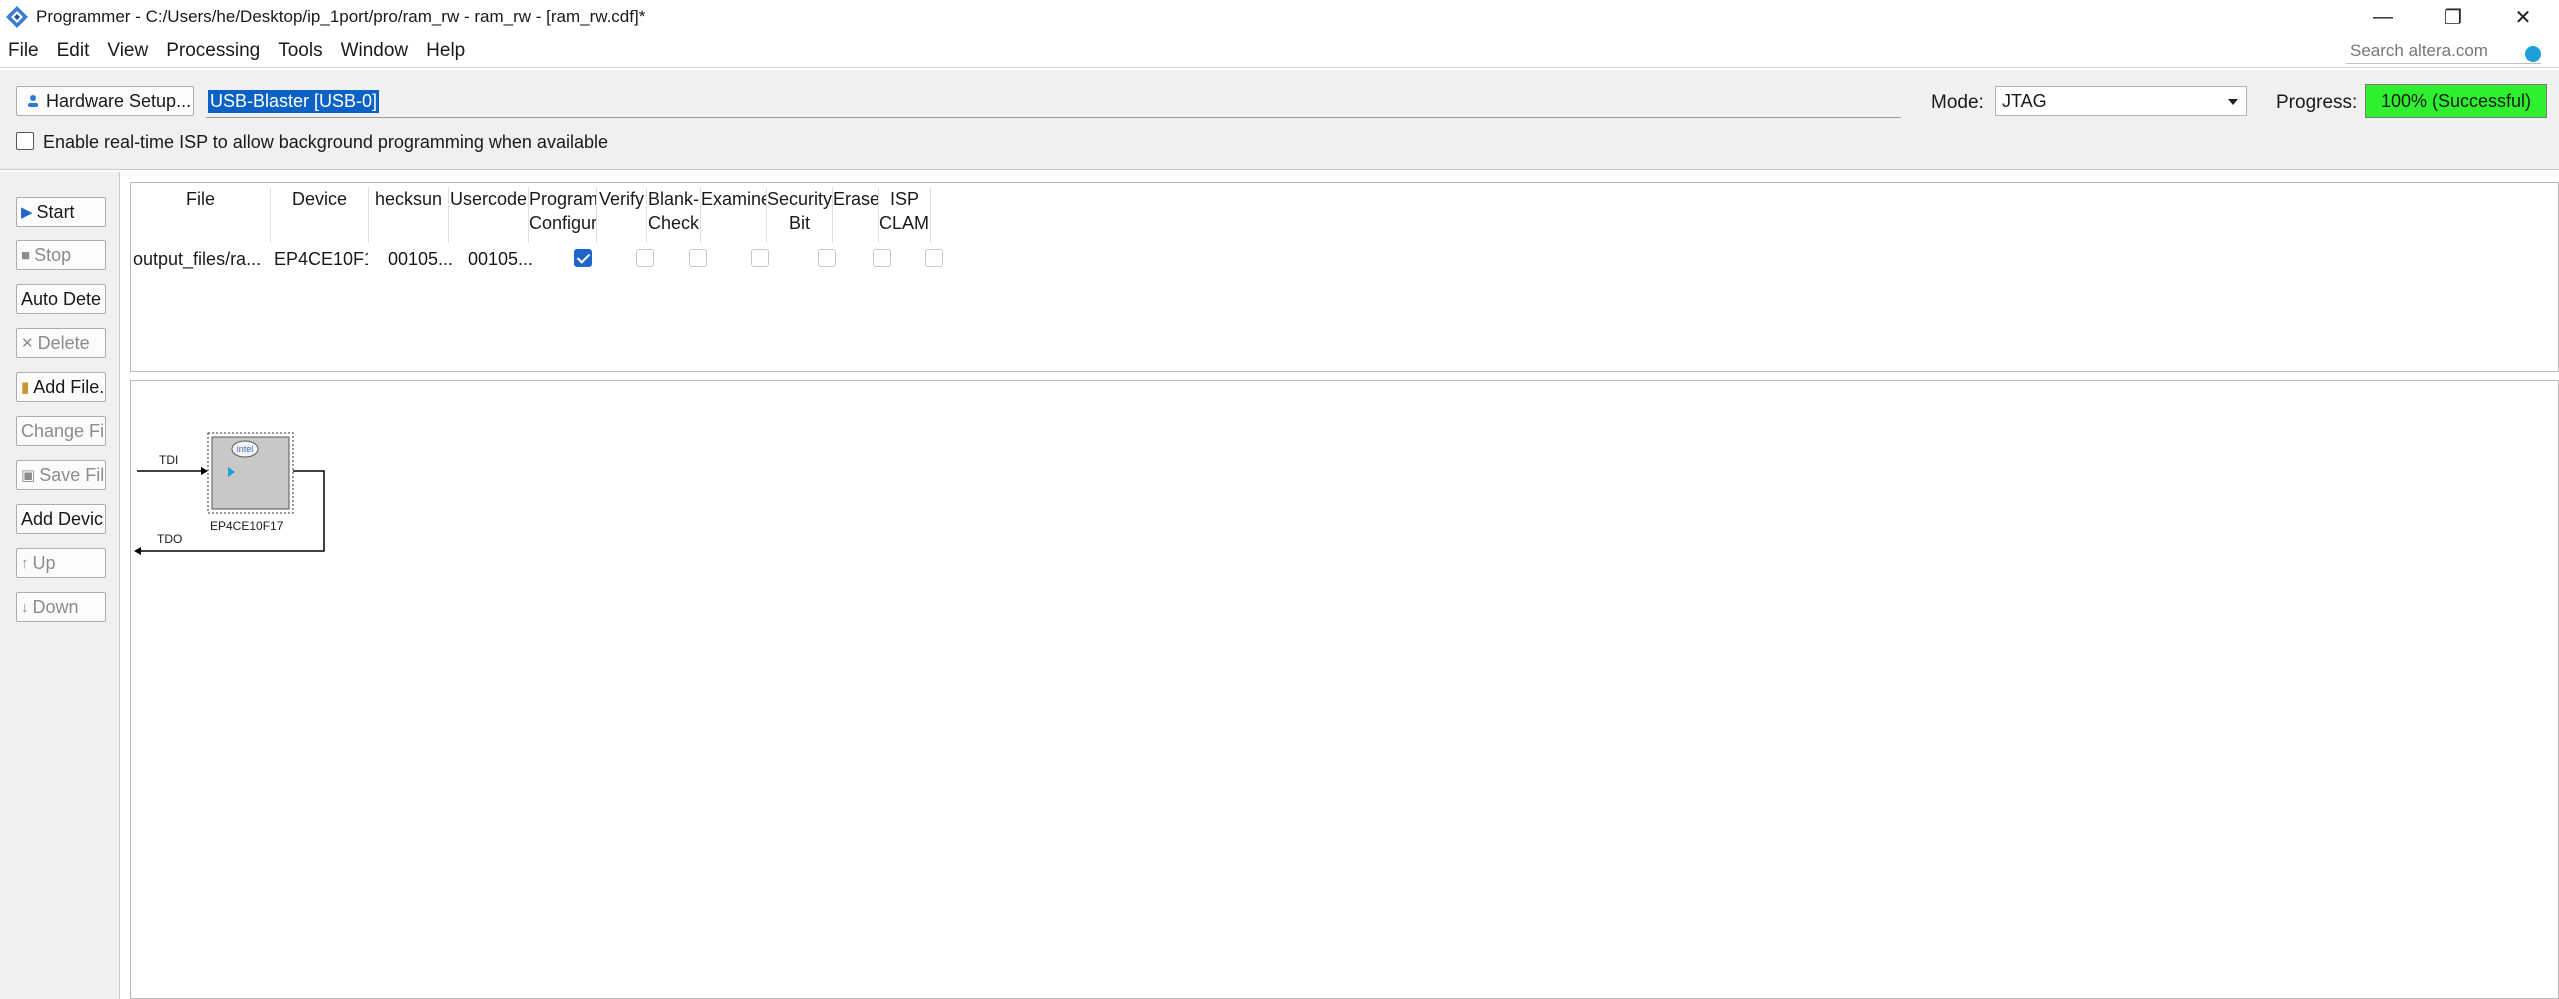  What do you see at coordinates (760, 258) in the screenshot?
I see `examine-checkbox` at bounding box center [760, 258].